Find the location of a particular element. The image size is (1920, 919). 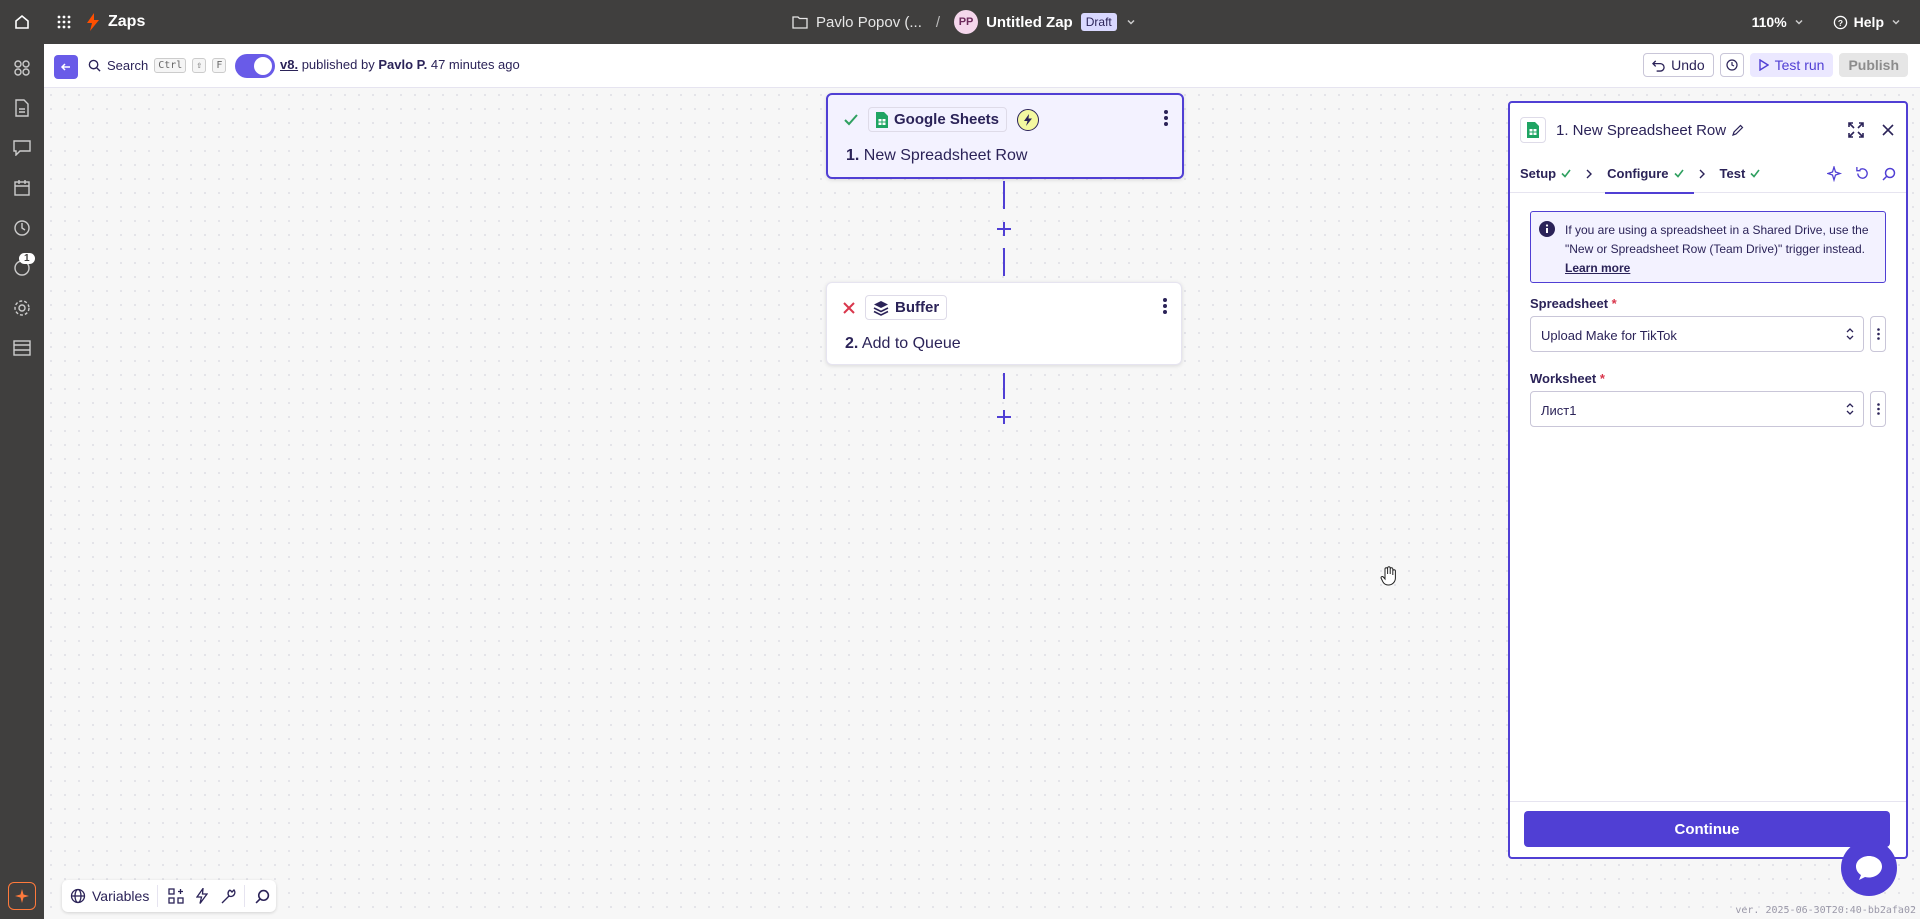

app-chip-buffer: Buffer is located at coordinates (906, 307).